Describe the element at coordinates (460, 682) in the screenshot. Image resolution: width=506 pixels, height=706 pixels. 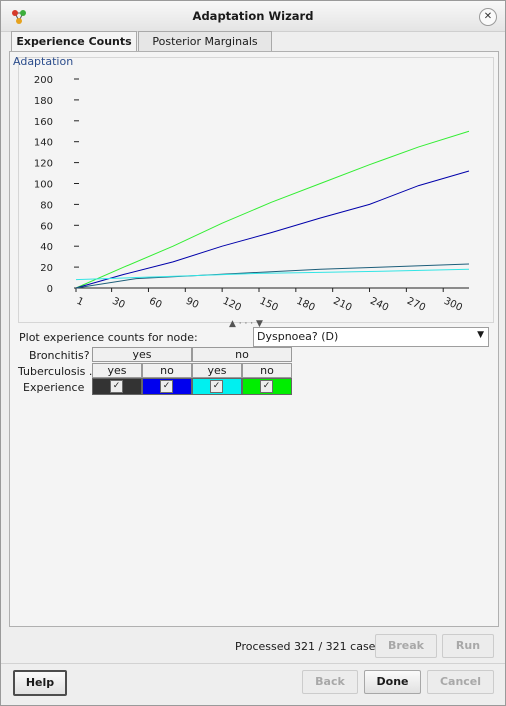
I see `cancel-button: Cancel` at that location.